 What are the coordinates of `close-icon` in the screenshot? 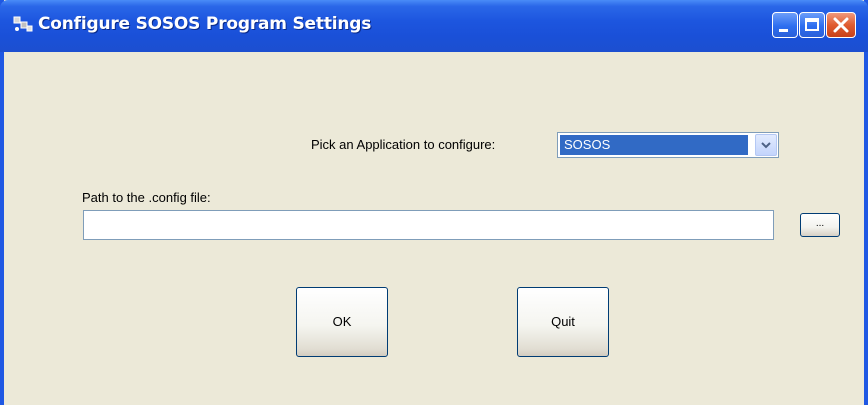 It's located at (841, 25).